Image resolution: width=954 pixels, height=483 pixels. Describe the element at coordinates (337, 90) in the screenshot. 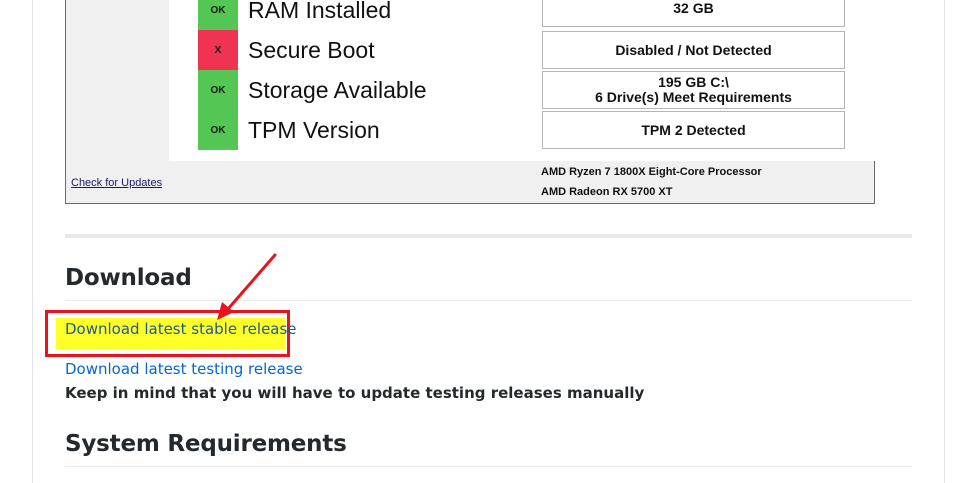

I see `requirement-label: Storage Available` at that location.